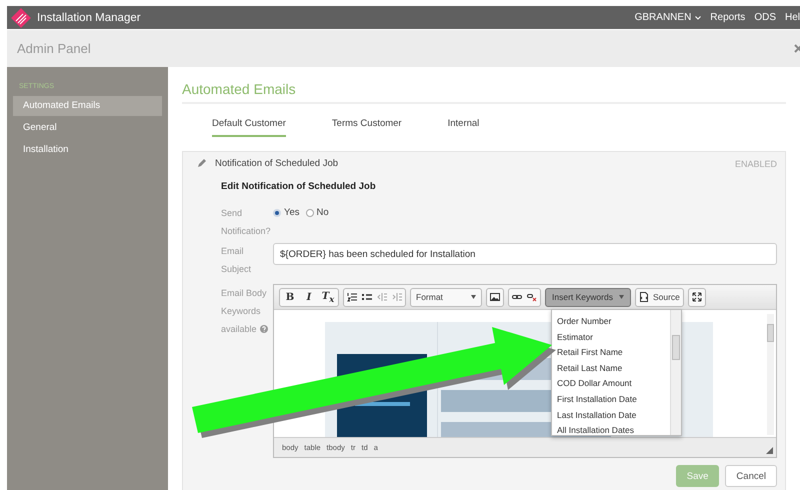  I want to click on unlink-icon, so click(532, 297).